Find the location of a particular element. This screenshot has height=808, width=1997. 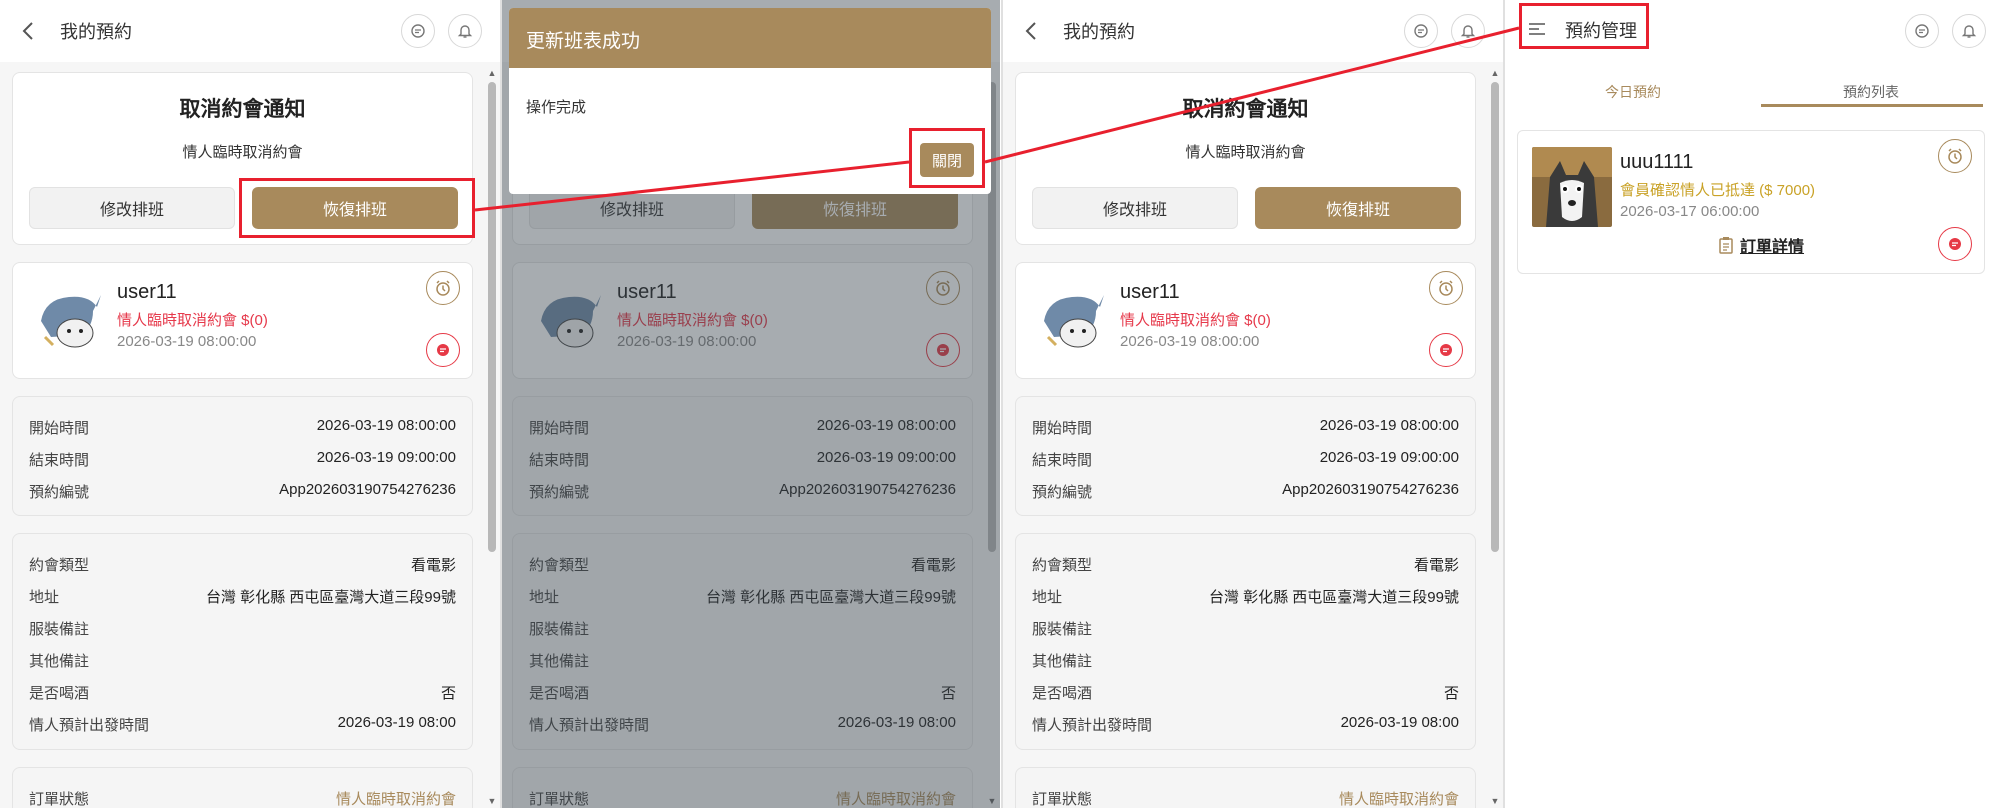

tab-bar: 今日預約 預約列表 is located at coordinates (1751, 93).